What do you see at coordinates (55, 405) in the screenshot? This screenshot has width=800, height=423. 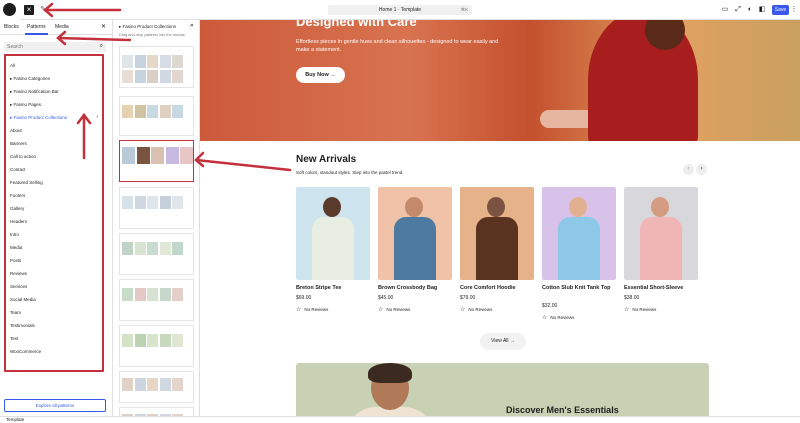 I see `explore-all-patterns-button: Explore all patterns` at bounding box center [55, 405].